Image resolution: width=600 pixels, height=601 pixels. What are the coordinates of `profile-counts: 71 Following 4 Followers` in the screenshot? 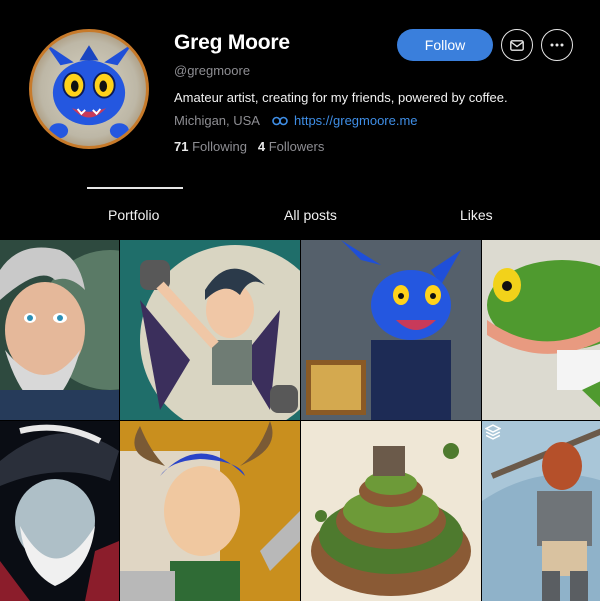 It's located at (249, 146).